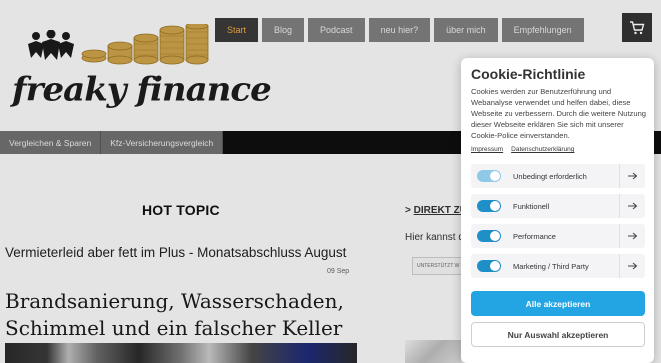 This screenshot has width=661, height=363. What do you see at coordinates (433, 351) in the screenshot?
I see `sidebar-thumbnail` at bounding box center [433, 351].